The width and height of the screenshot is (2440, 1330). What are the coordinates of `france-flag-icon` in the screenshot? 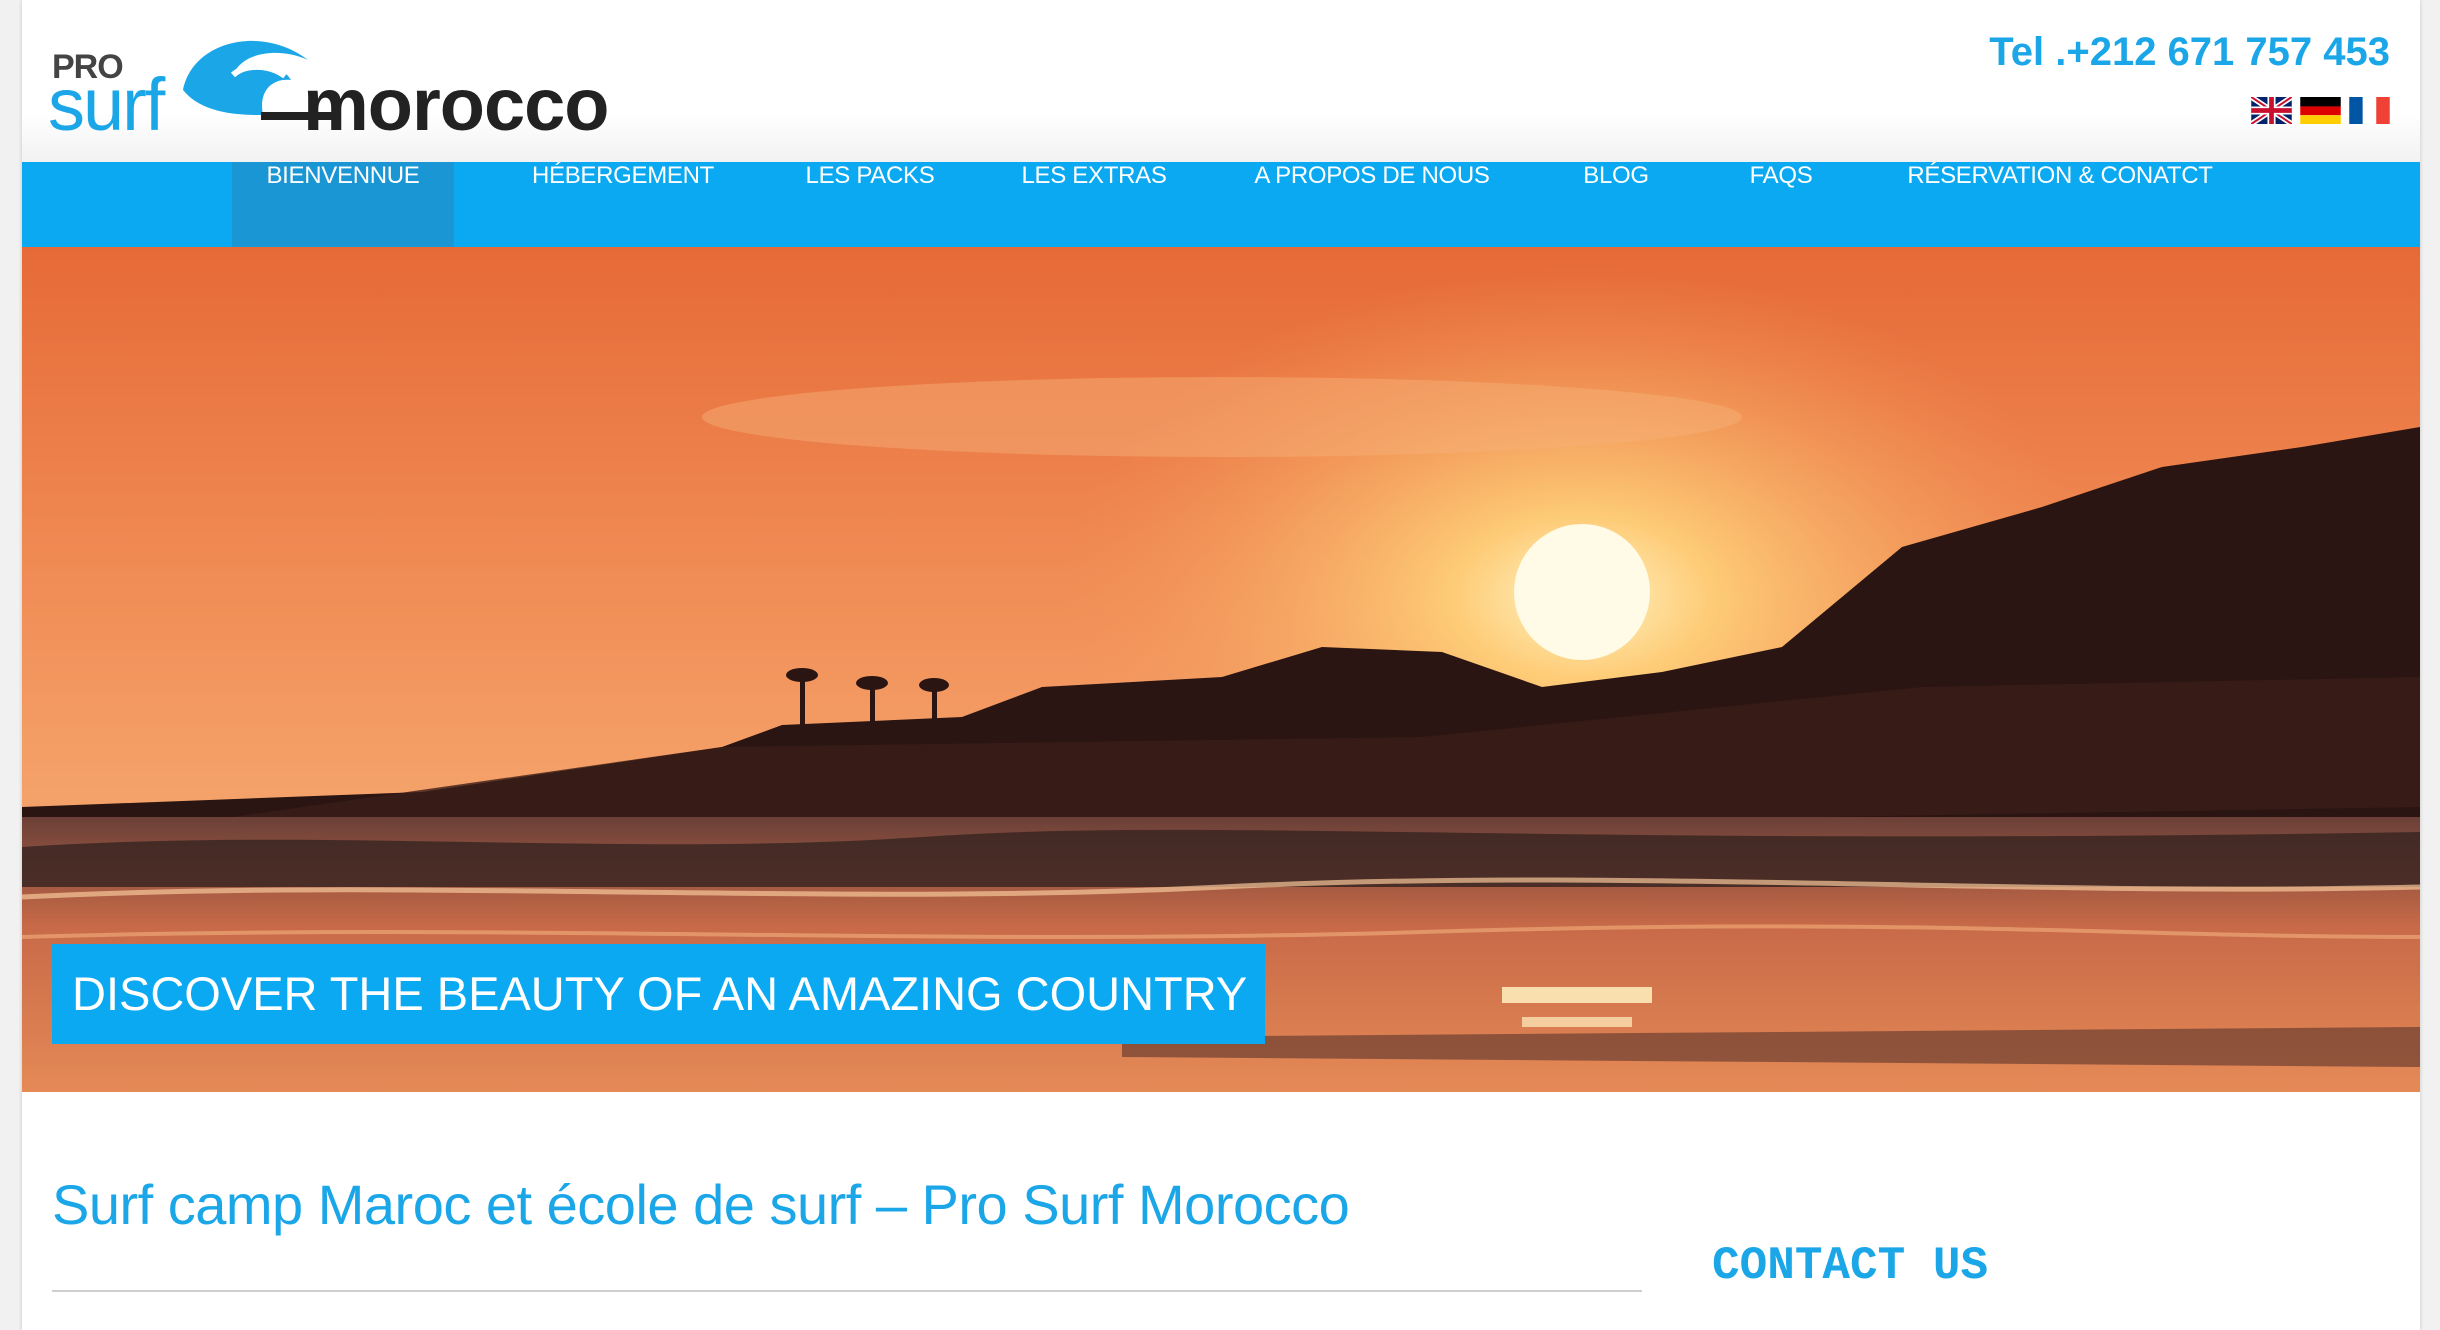 It's located at (2369, 110).